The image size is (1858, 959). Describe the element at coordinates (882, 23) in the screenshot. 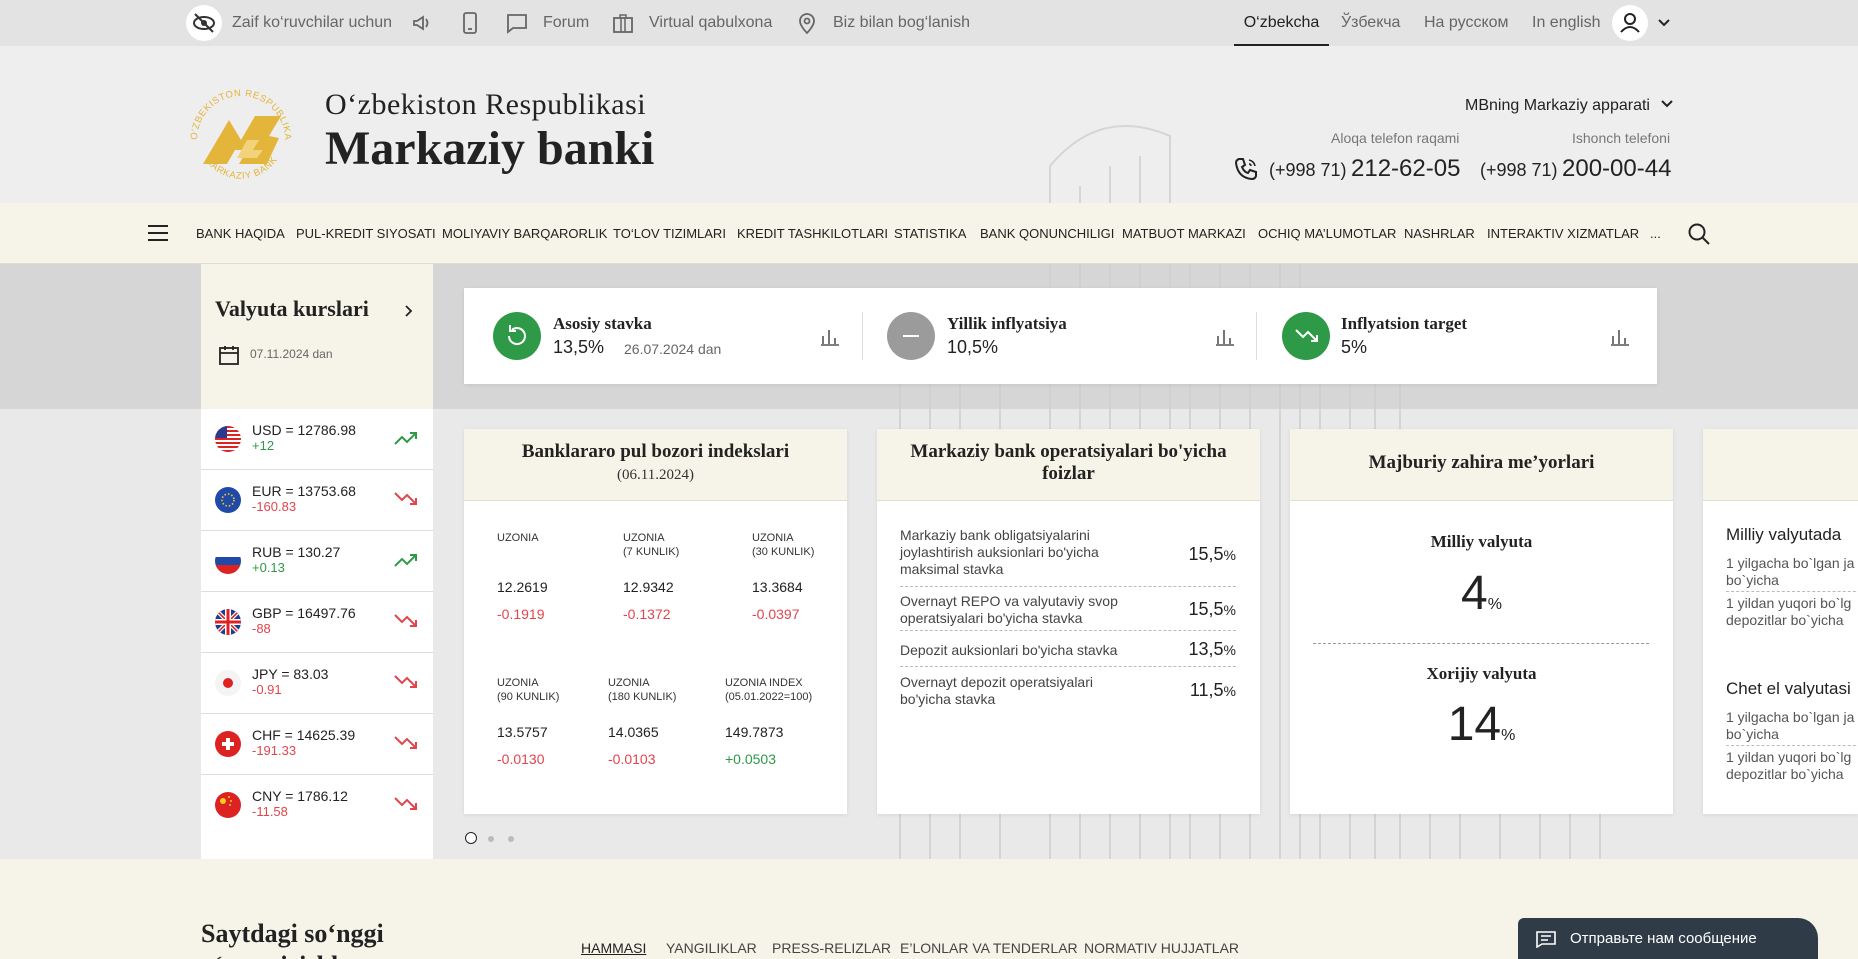

I see `contact-link: Biz bilan bog‘lanish` at that location.